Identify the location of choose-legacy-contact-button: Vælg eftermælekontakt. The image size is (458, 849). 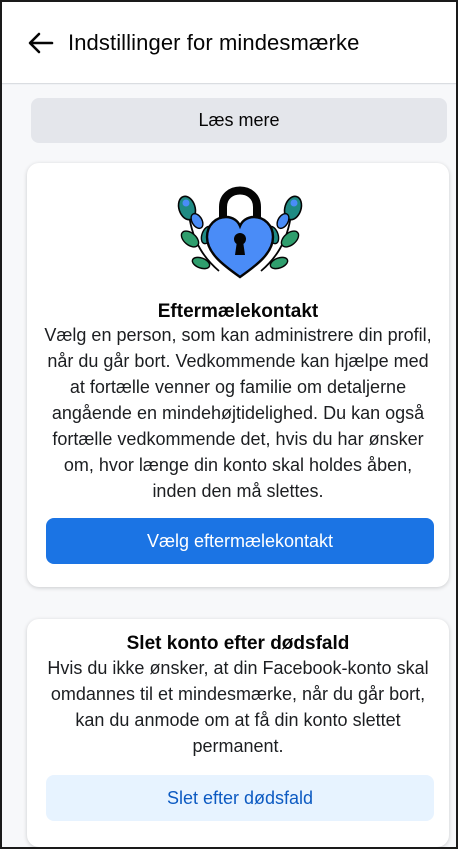
(240, 541).